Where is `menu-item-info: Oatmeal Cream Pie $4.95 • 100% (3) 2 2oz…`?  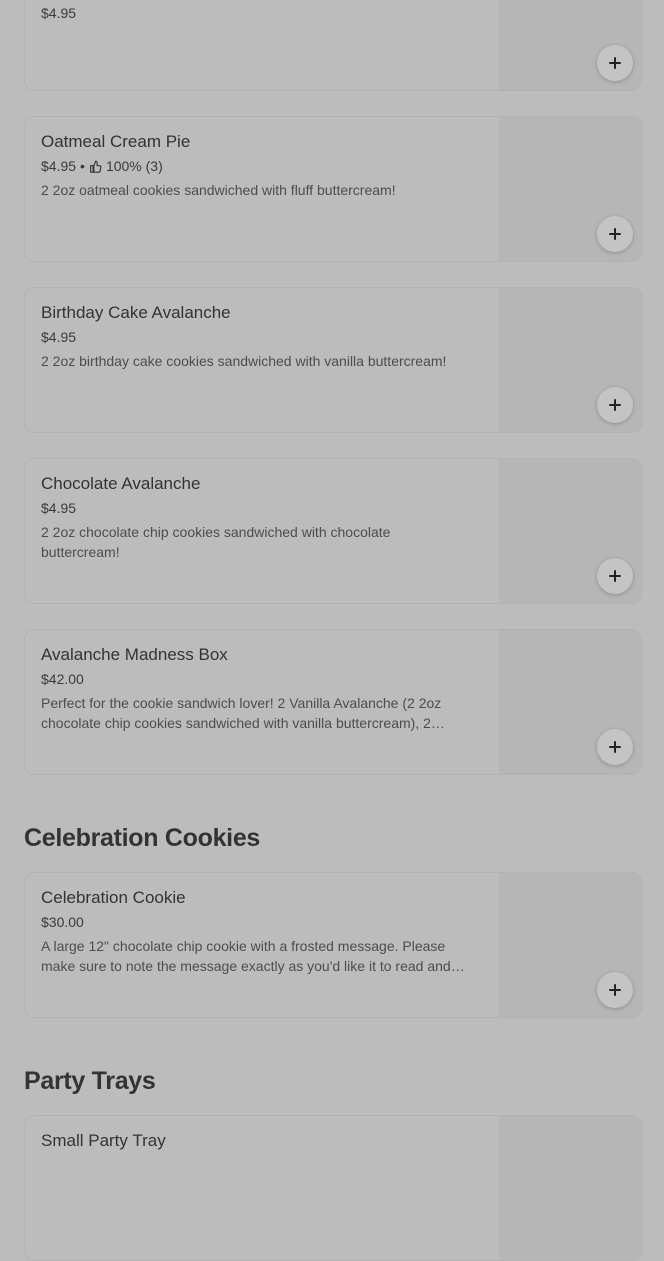 menu-item-info: Oatmeal Cream Pie $4.95 • 100% (3) 2 2oz… is located at coordinates (256, 165).